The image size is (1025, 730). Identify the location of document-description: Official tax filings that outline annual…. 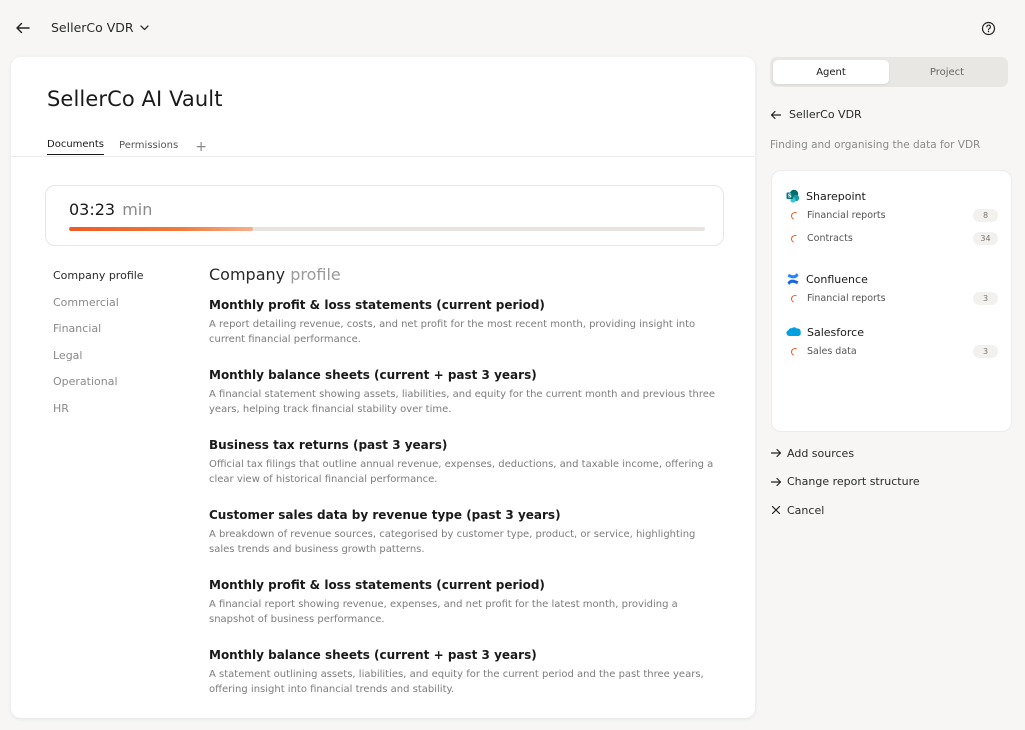
(461, 472).